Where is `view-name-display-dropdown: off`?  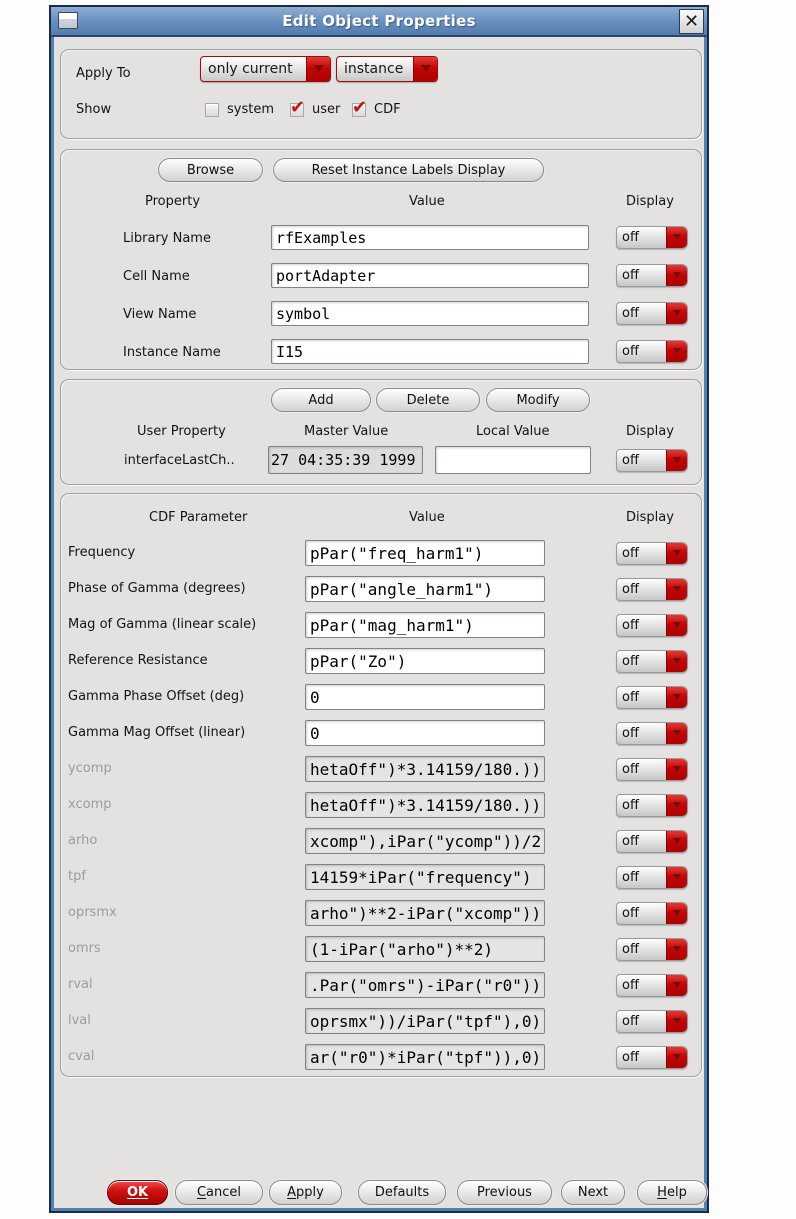
view-name-display-dropdown: off is located at coordinates (652, 313).